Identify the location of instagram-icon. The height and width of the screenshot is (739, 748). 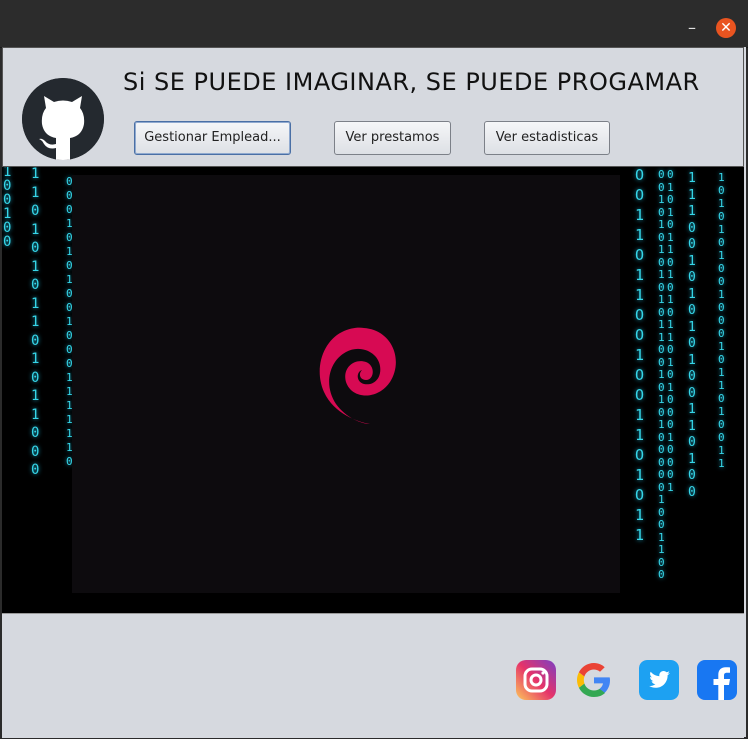
(536, 680).